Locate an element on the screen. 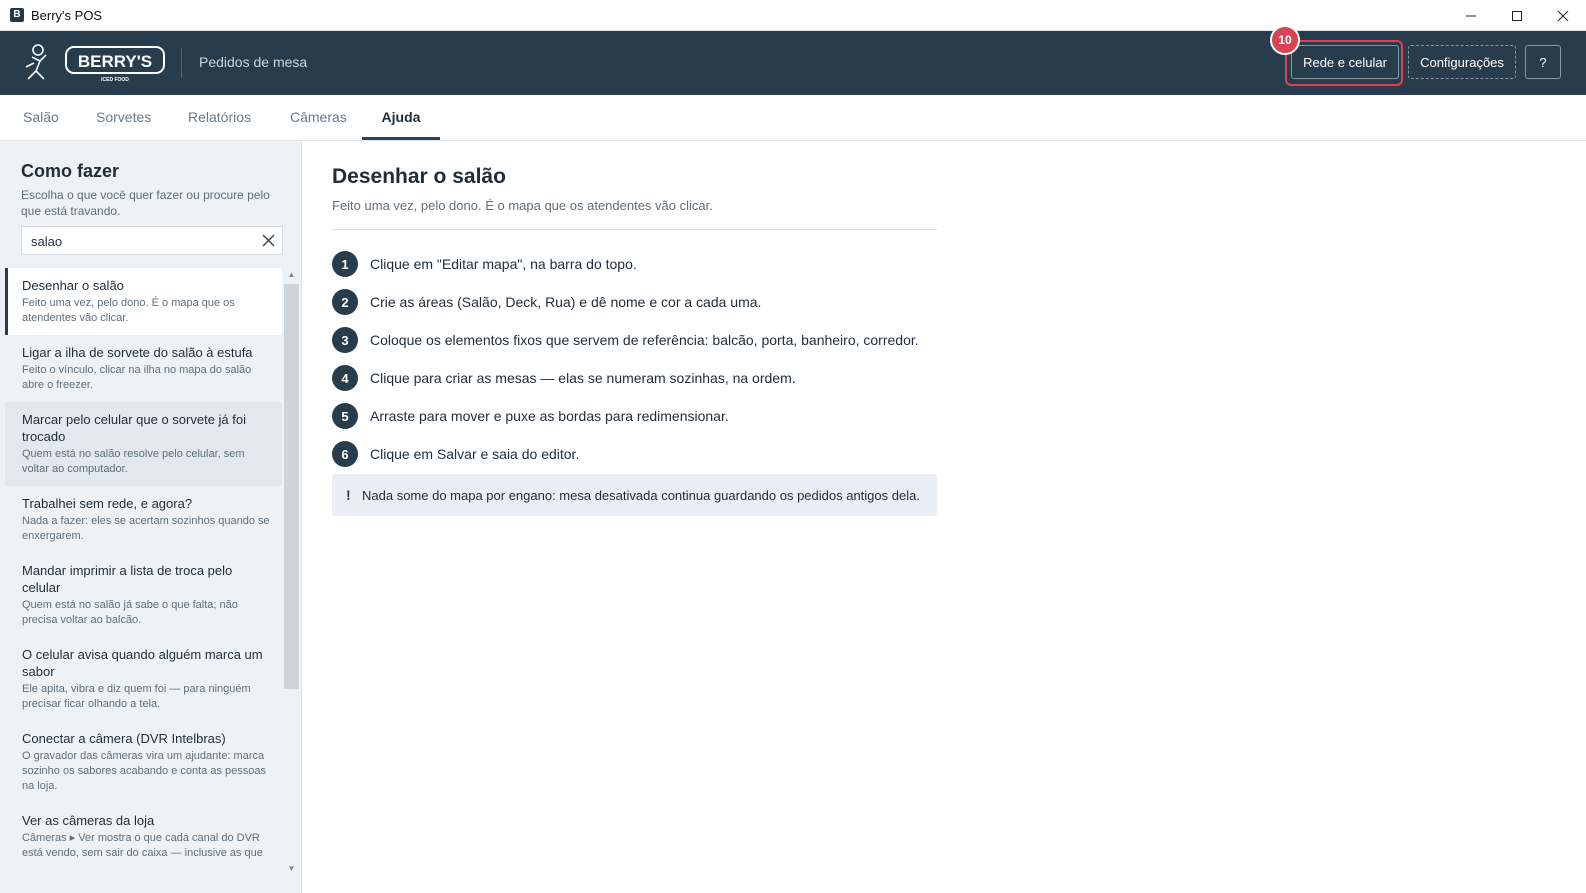 This screenshot has height=893, width=1586. header-divider is located at coordinates (181, 63).